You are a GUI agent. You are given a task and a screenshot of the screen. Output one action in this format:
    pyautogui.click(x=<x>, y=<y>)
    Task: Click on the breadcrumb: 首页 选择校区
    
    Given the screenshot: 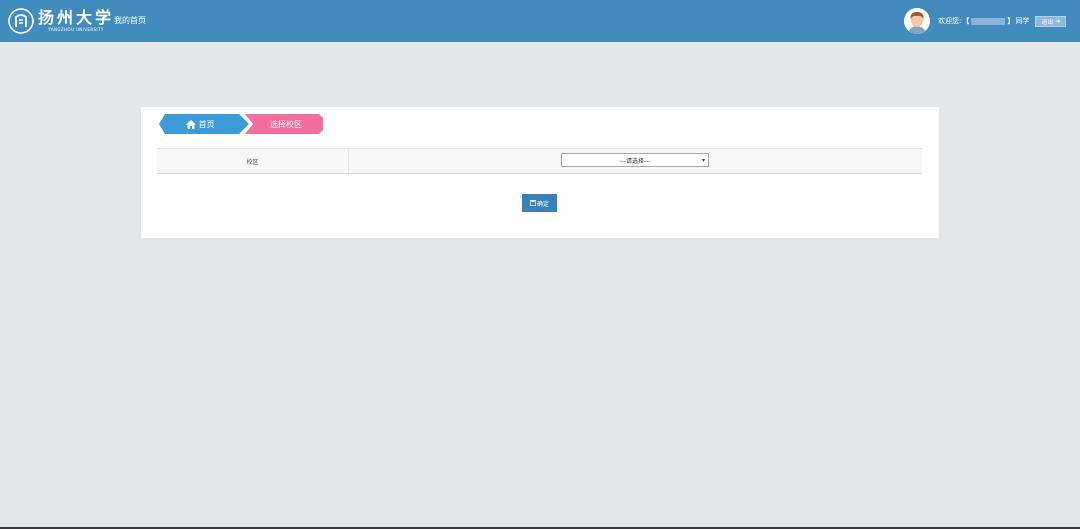 What is the action you would take?
    pyautogui.click(x=244, y=124)
    